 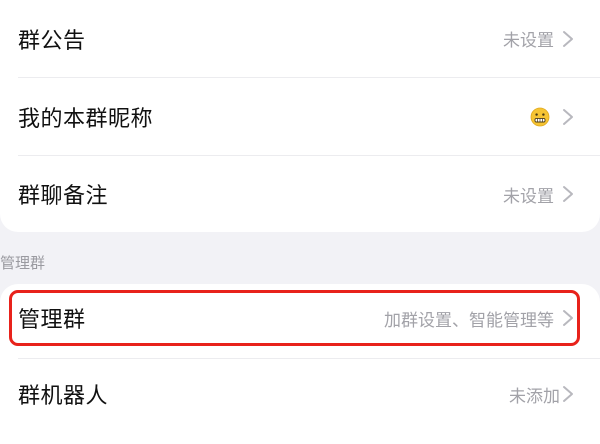 What do you see at coordinates (300, 318) in the screenshot?
I see `manage-group-row: 管理群 加群设置、智能管理等` at bounding box center [300, 318].